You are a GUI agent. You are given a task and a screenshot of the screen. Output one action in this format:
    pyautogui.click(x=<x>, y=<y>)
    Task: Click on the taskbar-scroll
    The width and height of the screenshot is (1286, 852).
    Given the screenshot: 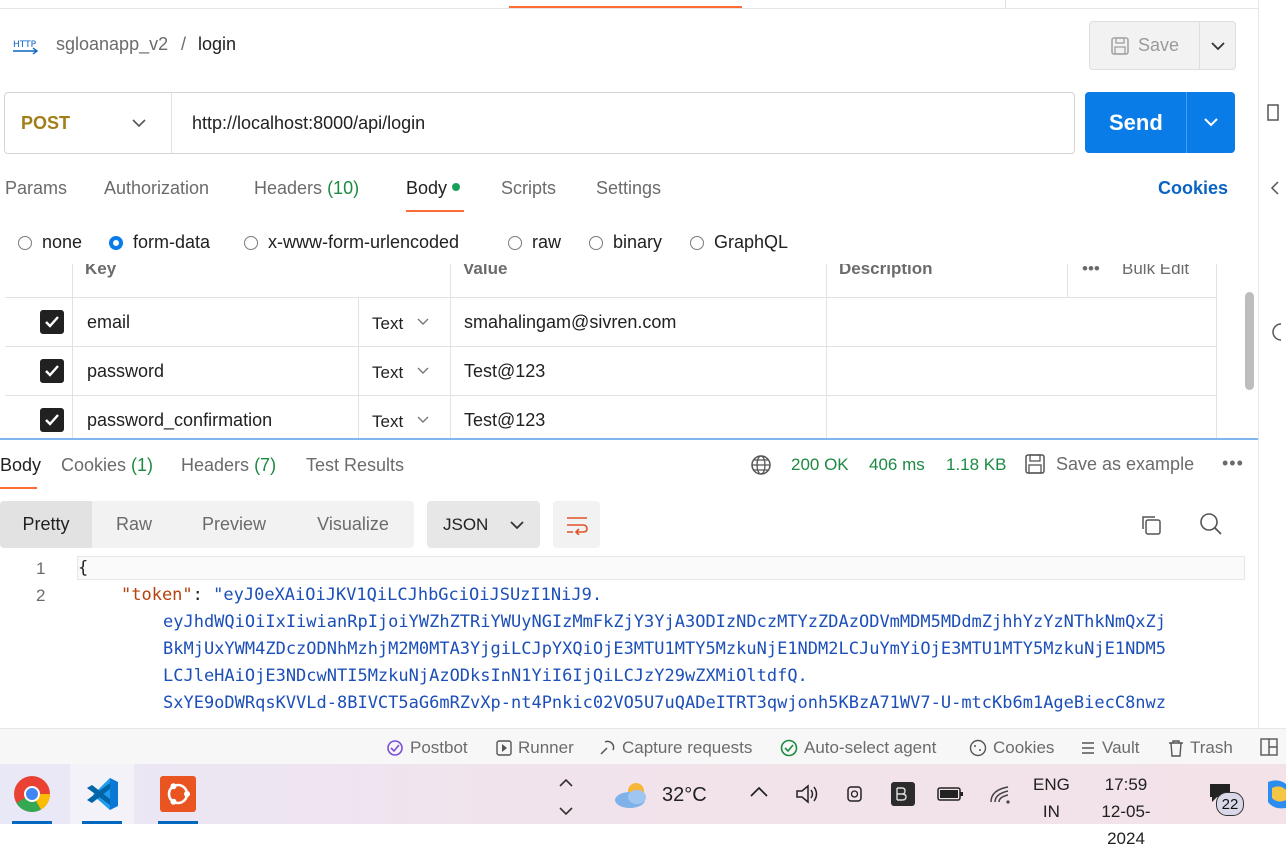 What is the action you would take?
    pyautogui.click(x=566, y=794)
    